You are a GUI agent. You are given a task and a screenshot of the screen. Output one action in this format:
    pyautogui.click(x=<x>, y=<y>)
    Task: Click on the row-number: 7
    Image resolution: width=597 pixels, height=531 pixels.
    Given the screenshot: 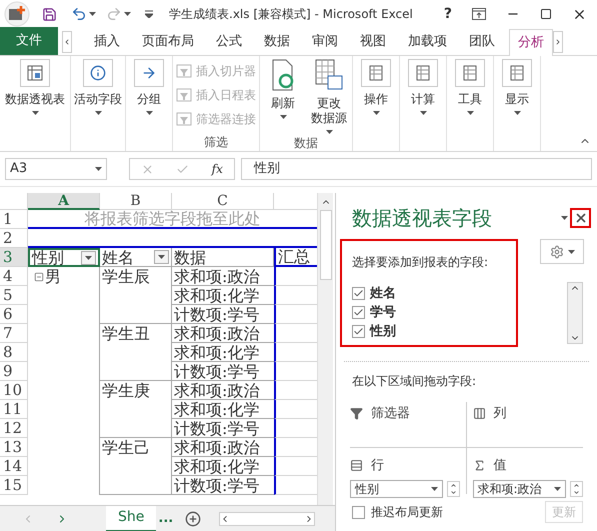 What is the action you would take?
    pyautogui.click(x=14, y=333)
    